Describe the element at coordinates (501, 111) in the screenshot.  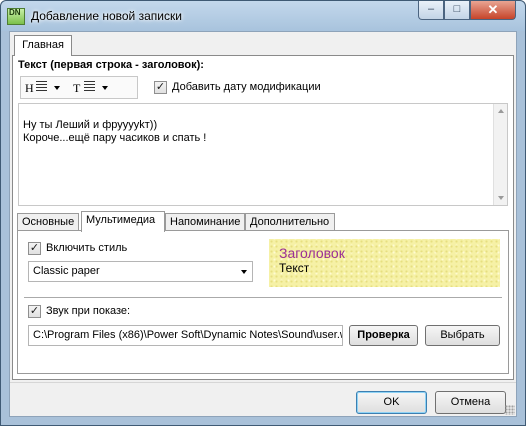
I see `scroll-up-arrow-icon` at that location.